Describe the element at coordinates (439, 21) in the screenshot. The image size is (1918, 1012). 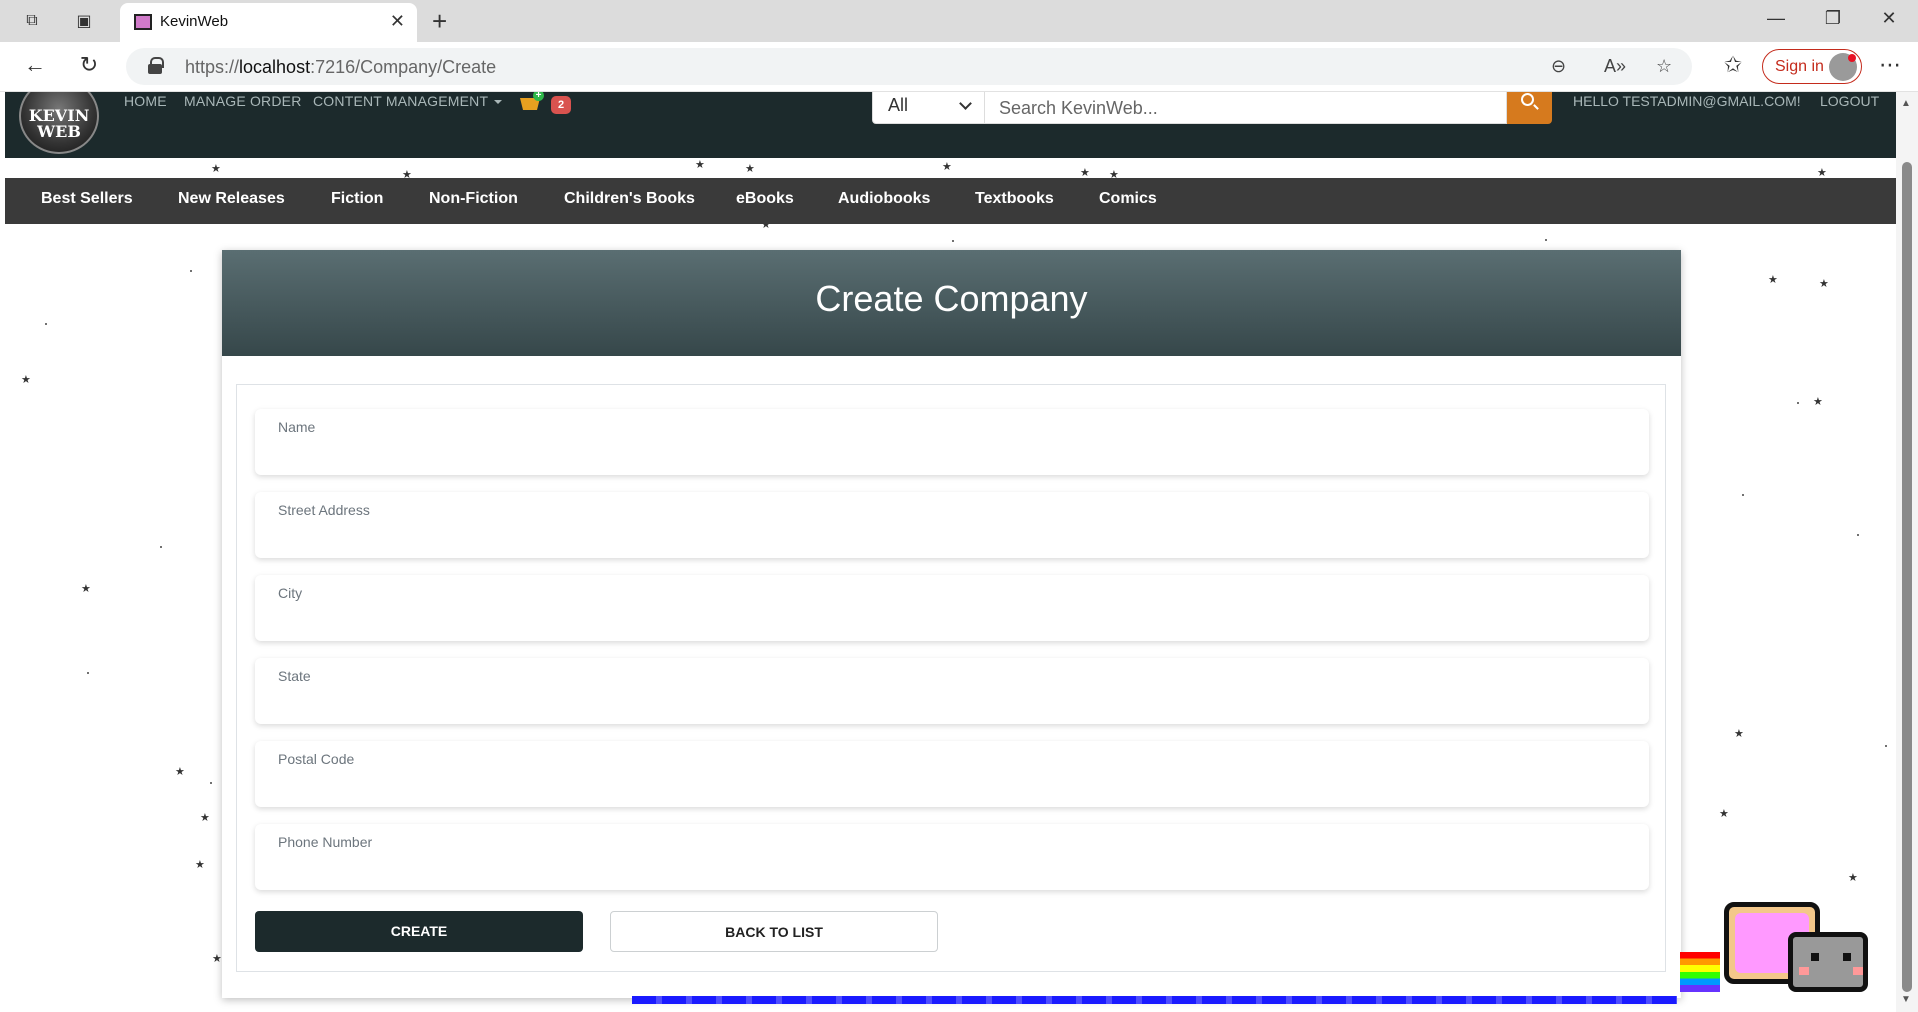
I see `new-tab-icon: +` at that location.